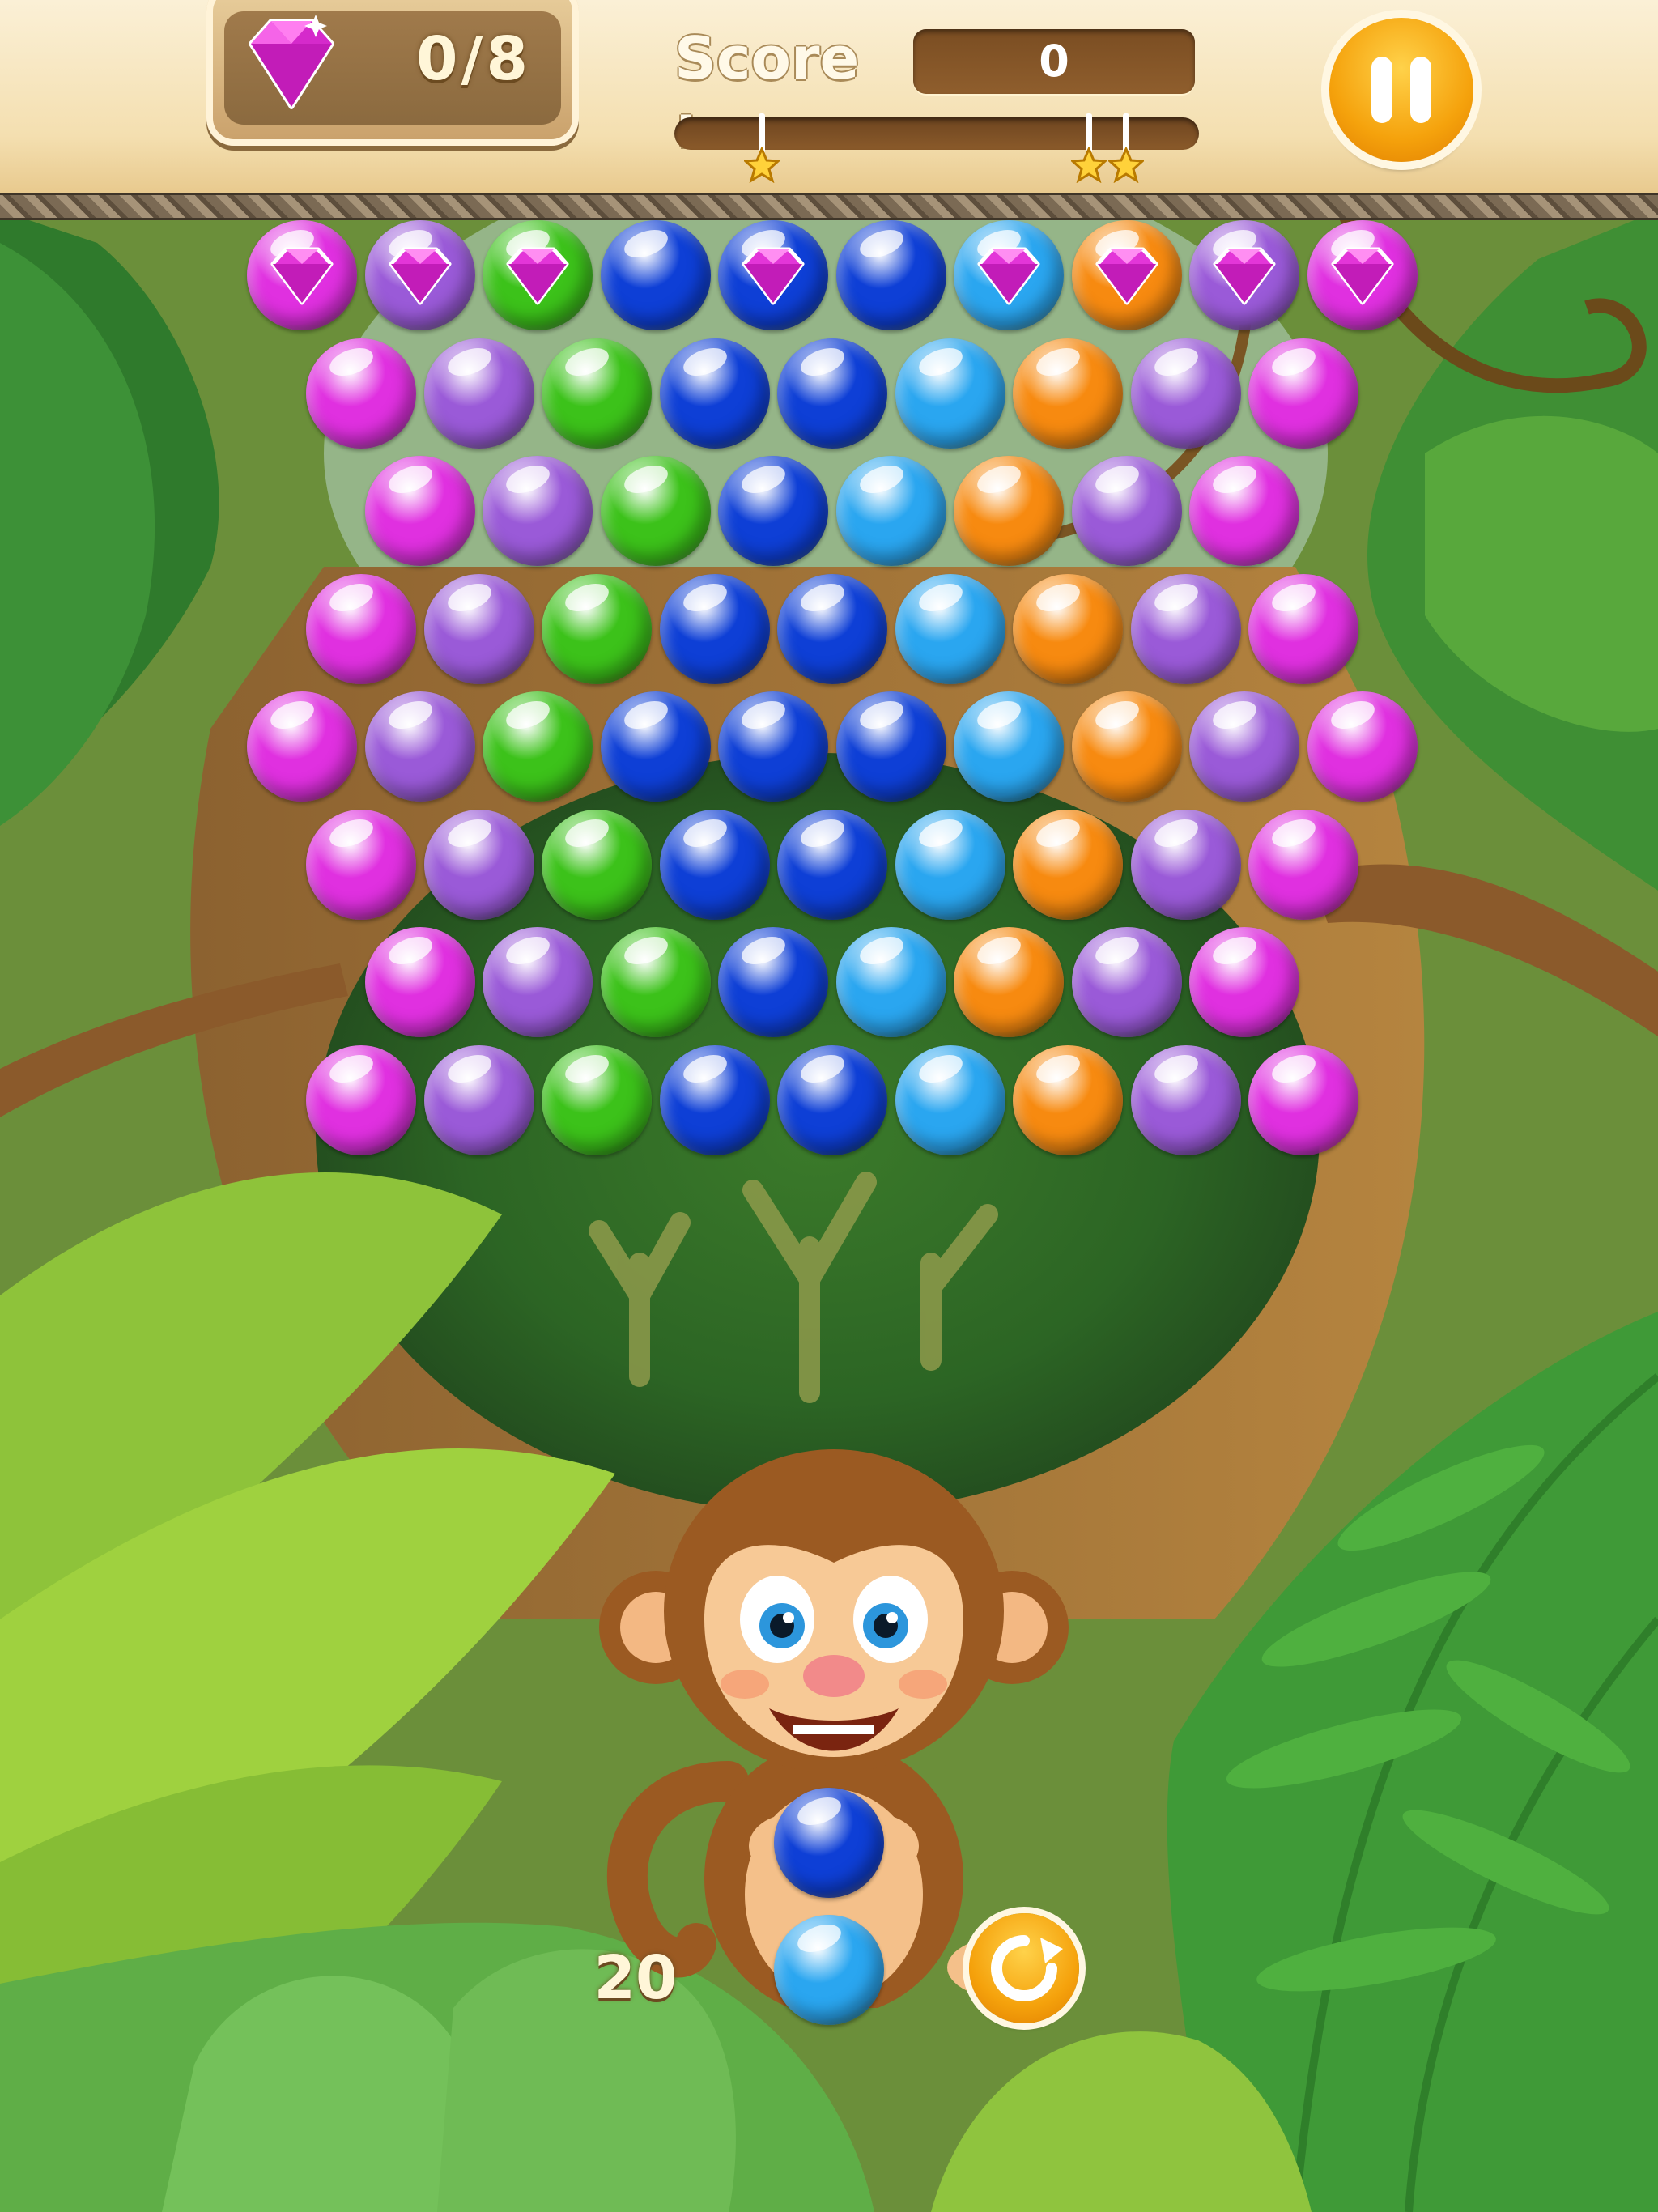 Image resolution: width=1658 pixels, height=2212 pixels. I want to click on current-shooter-bubble, so click(829, 1843).